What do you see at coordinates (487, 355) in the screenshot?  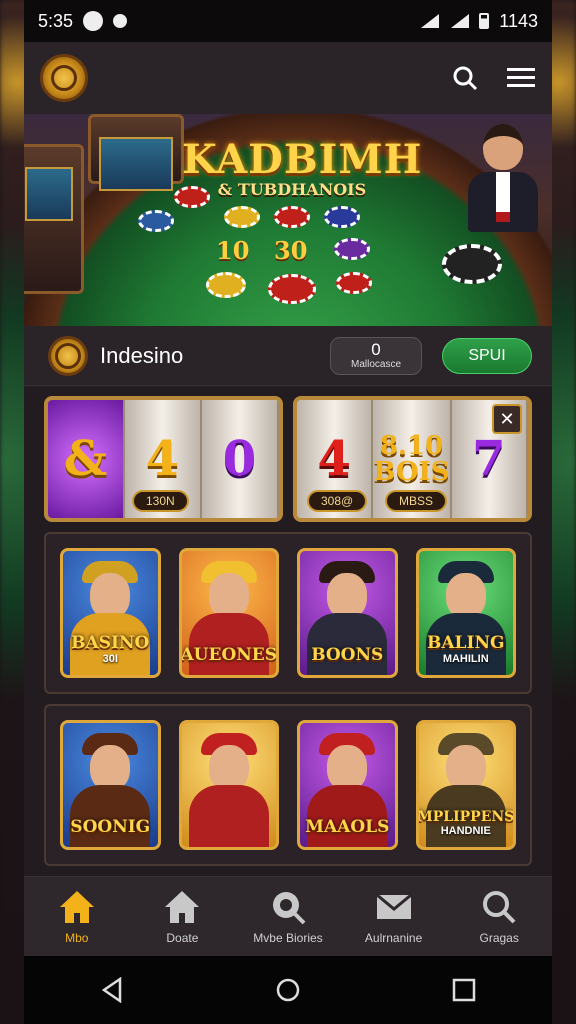 I see `spin-button: SPUI` at bounding box center [487, 355].